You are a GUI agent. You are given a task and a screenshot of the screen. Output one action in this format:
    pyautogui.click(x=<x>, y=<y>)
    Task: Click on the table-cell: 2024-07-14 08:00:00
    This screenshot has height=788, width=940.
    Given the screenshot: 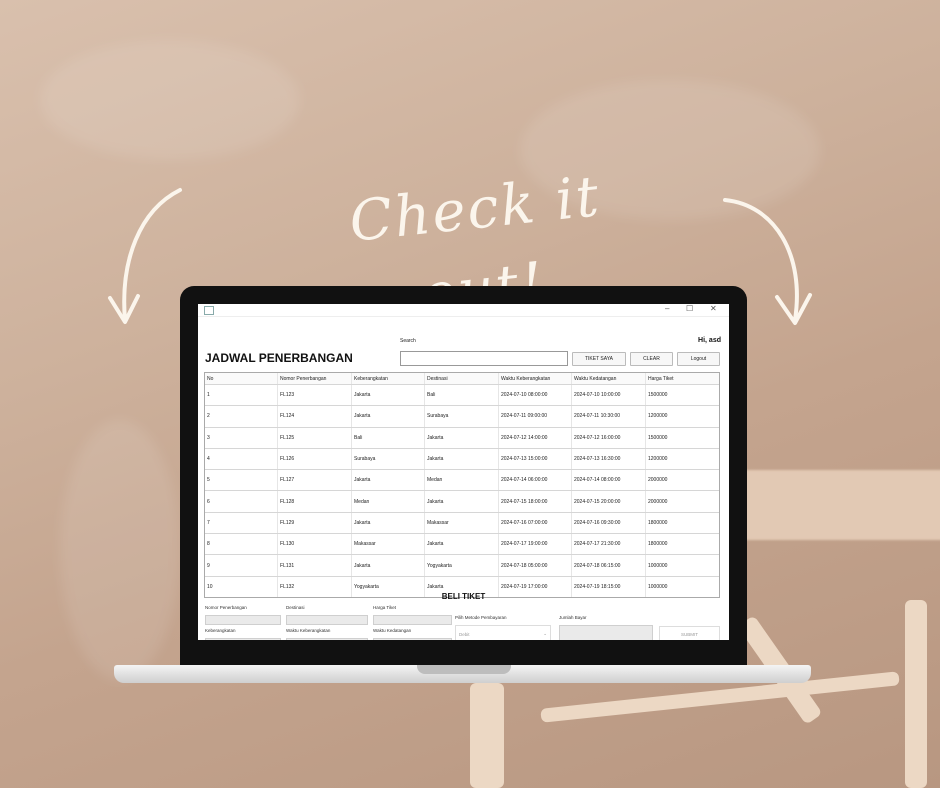 What is the action you would take?
    pyautogui.click(x=609, y=480)
    